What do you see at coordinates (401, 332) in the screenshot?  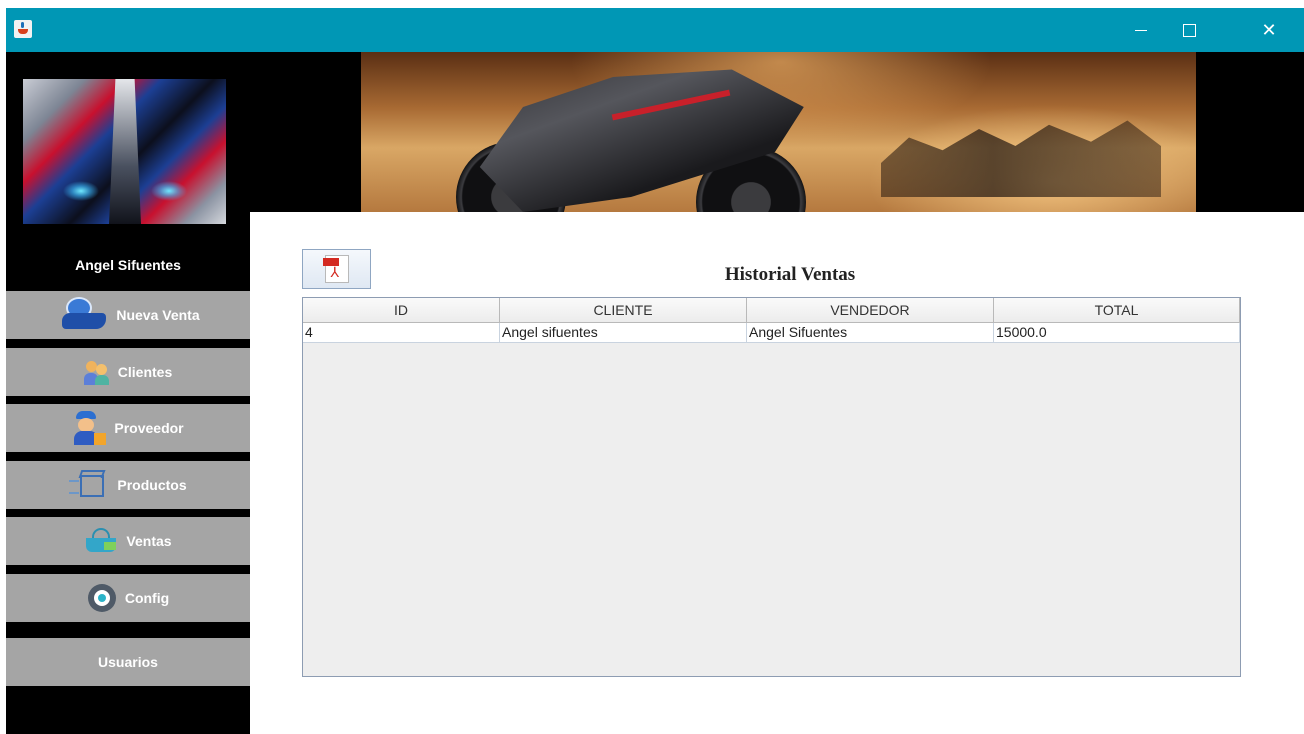 I see `cell-id: 4` at bounding box center [401, 332].